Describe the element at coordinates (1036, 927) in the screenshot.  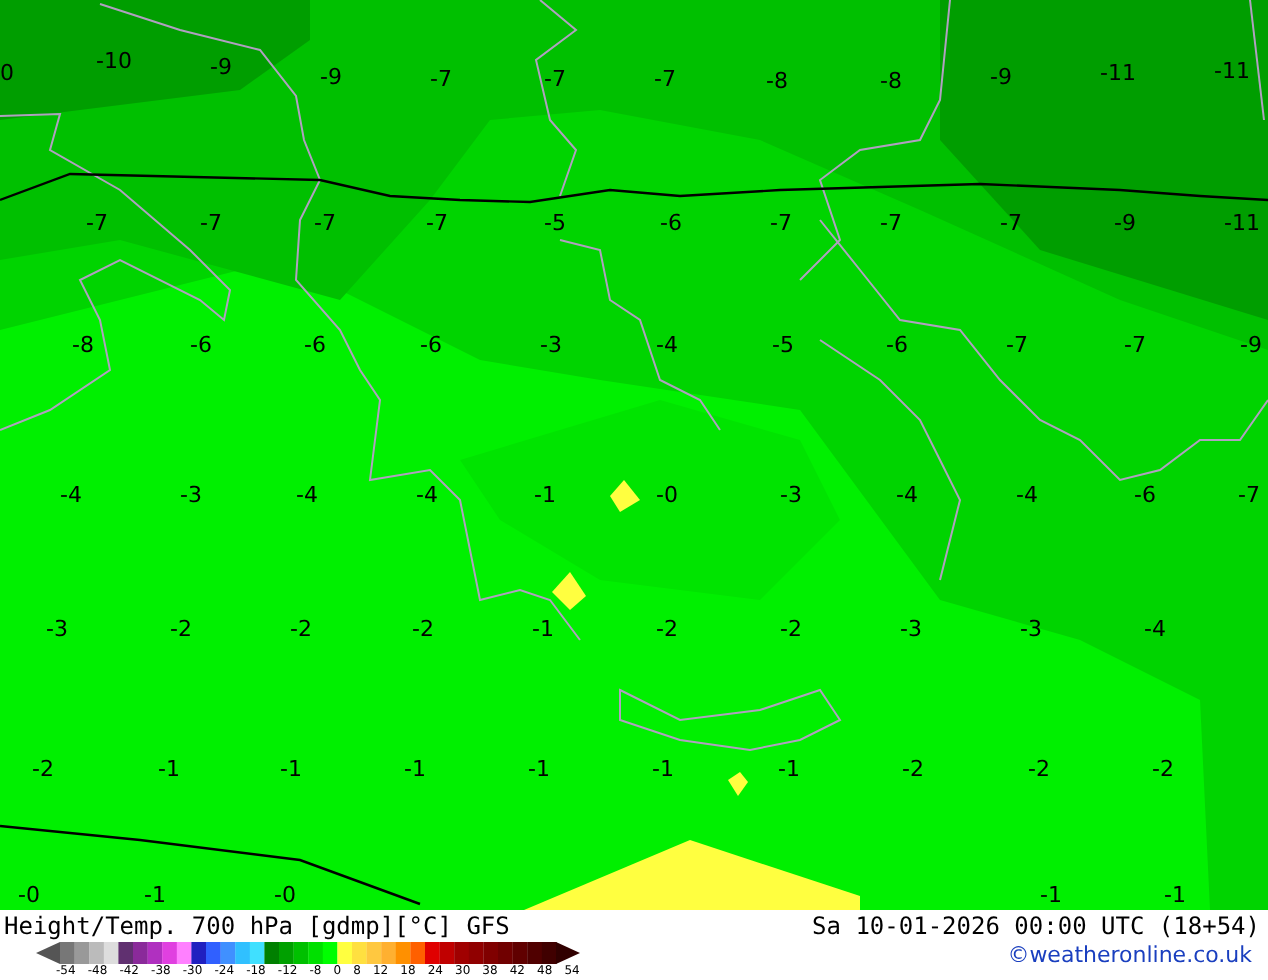
I see `forecast-time: Sa 10-01-2026 00:00 UTC (18+54)` at that location.